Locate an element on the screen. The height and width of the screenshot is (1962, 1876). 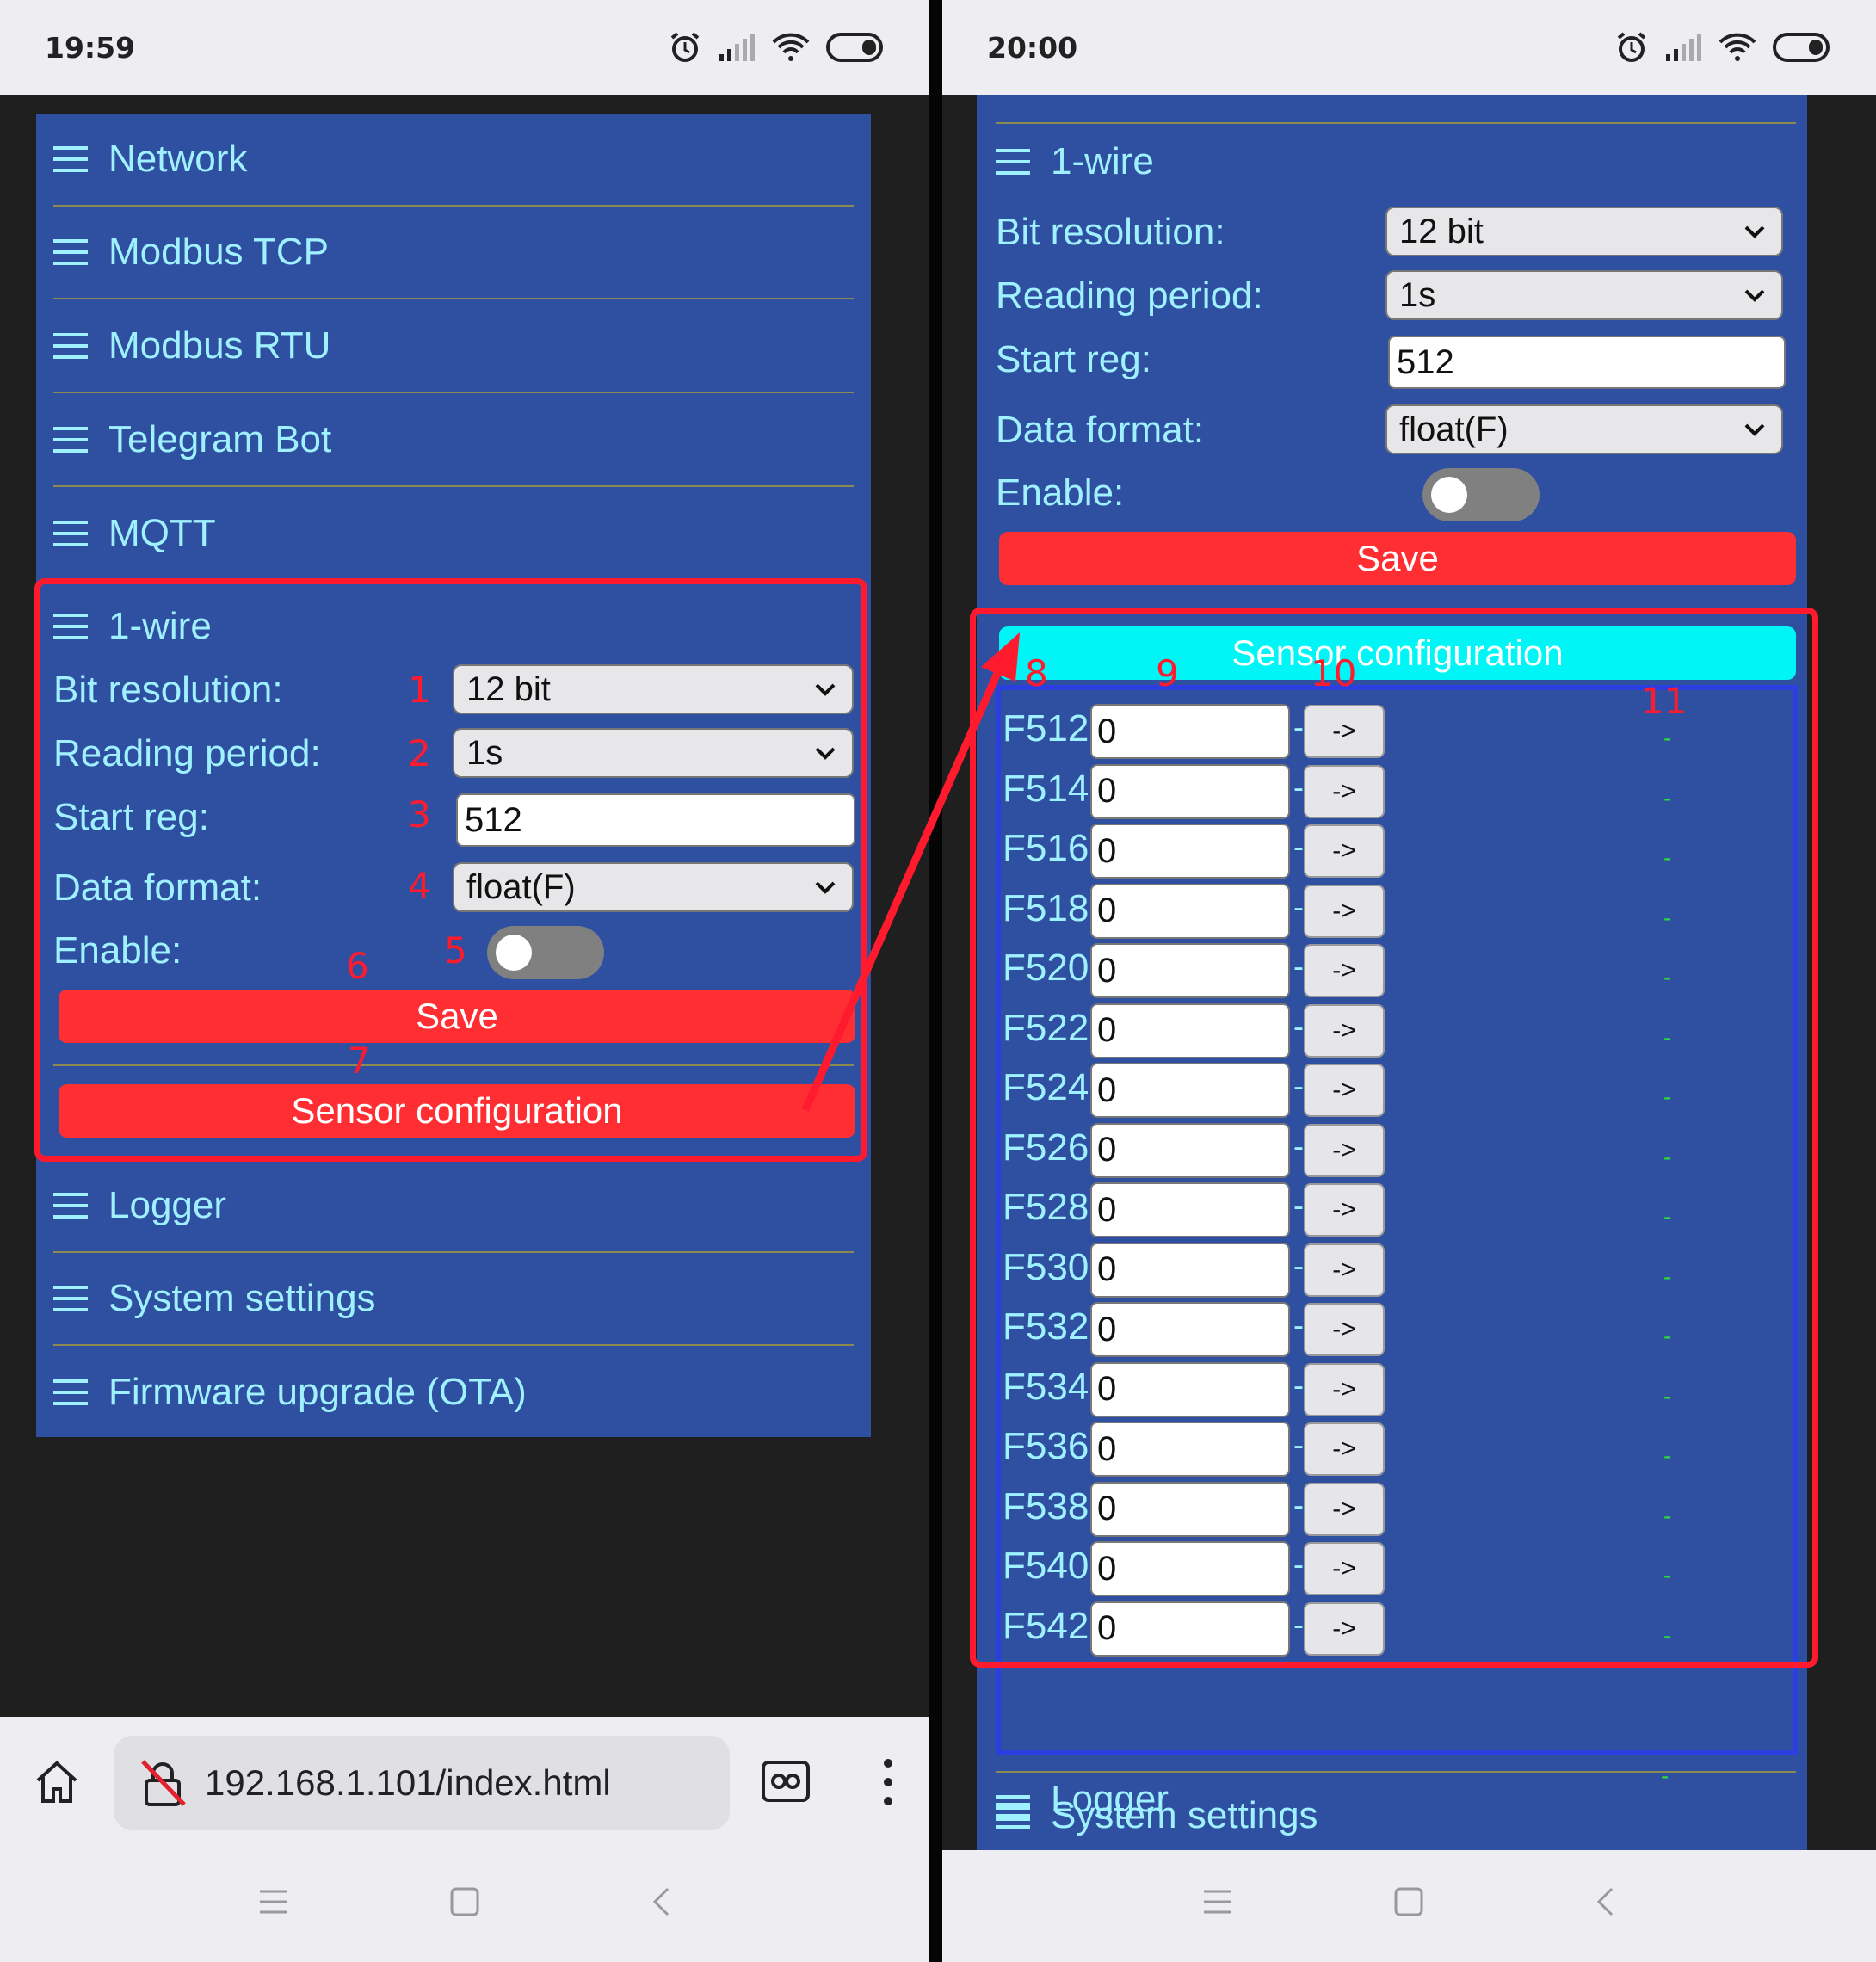
annotation-arrow is located at coordinates (911, 872).